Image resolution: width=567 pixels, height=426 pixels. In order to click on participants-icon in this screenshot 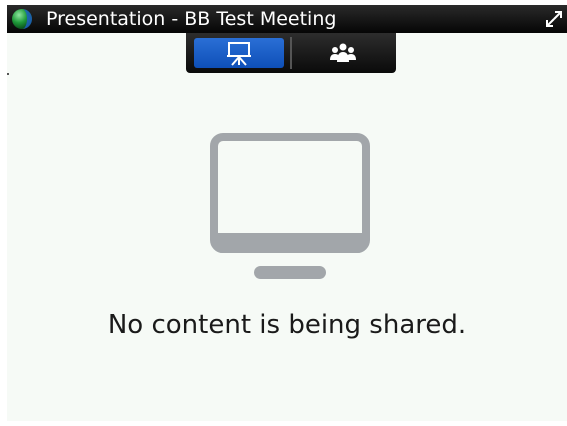, I will do `click(343, 52)`.